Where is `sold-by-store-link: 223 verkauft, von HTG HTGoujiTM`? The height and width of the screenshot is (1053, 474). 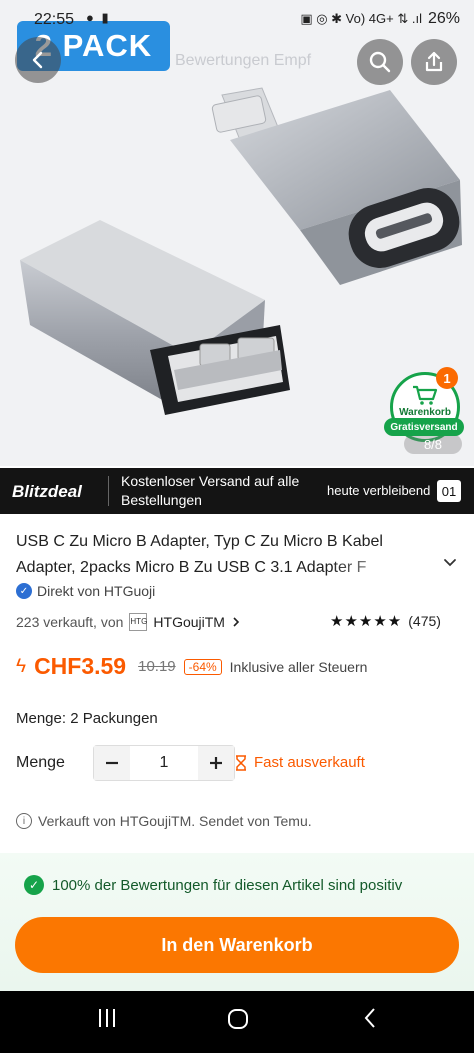
sold-by-store-link: 223 verkauft, von HTG HTGoujiTM is located at coordinates (128, 622).